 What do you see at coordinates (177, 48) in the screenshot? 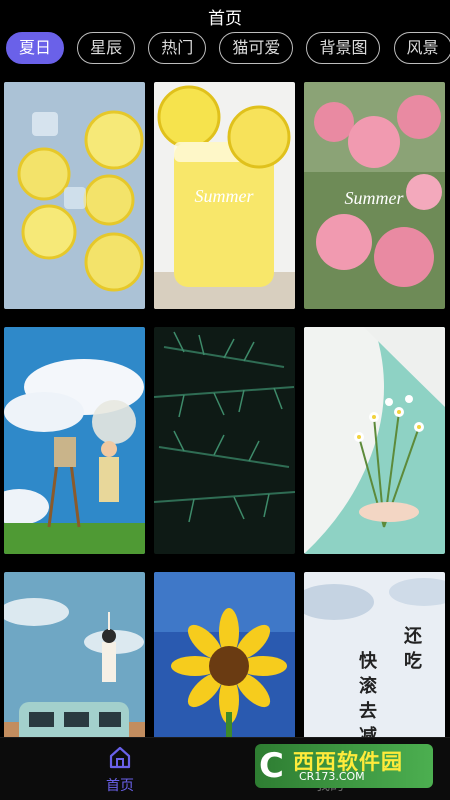
I see `tab-hot: 热门` at bounding box center [177, 48].